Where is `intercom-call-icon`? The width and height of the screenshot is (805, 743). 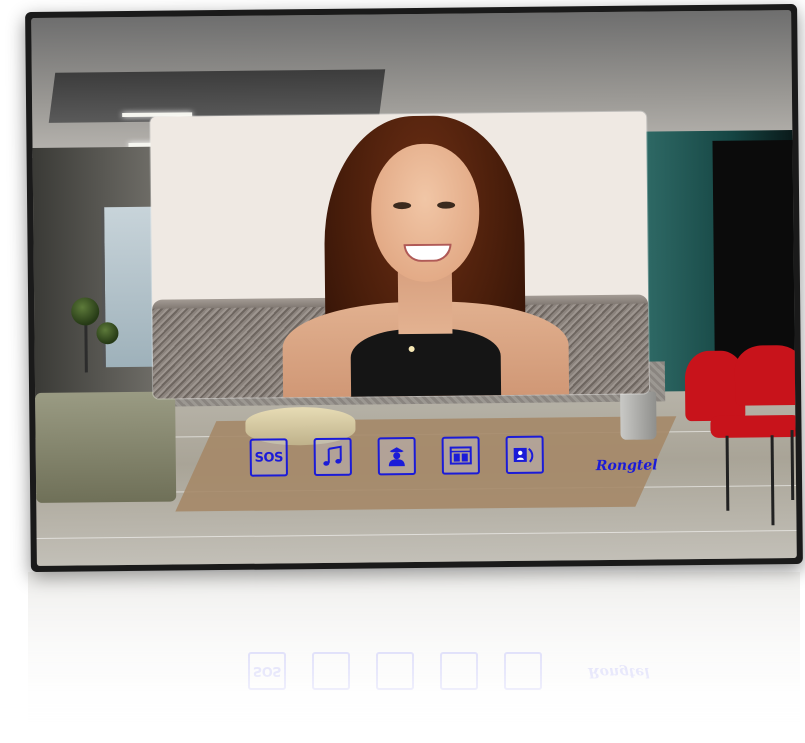 intercom-call-icon is located at coordinates (523, 455).